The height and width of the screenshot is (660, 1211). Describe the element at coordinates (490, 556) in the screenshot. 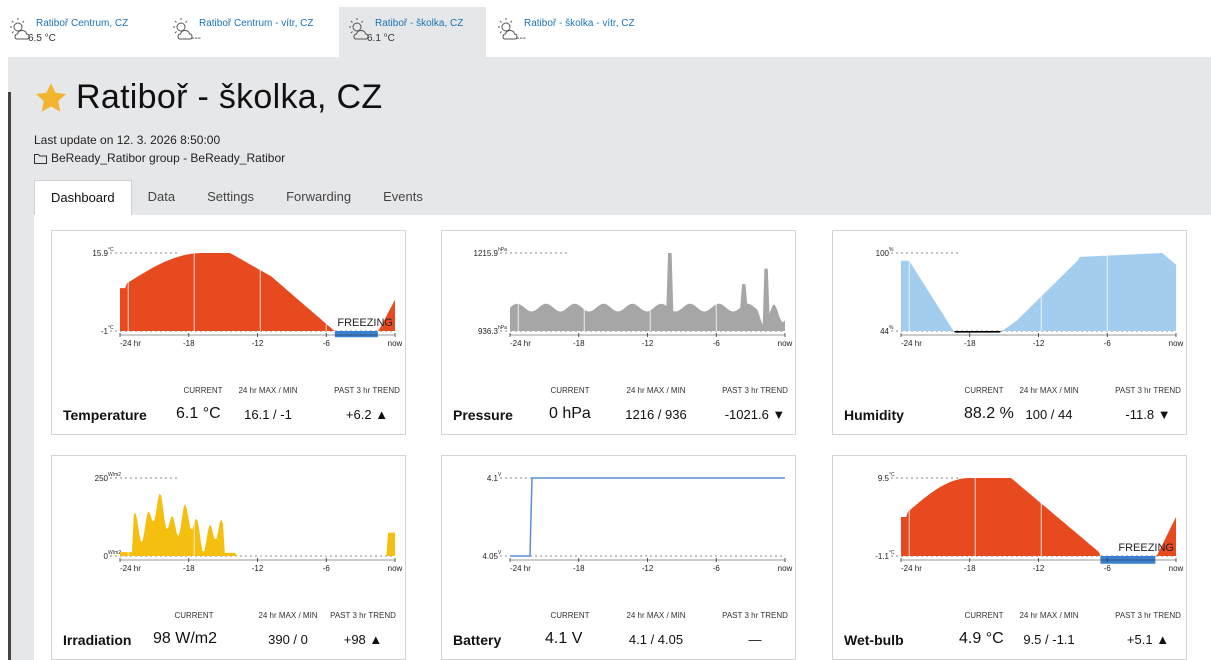

I see `min-label: 4.05` at that location.